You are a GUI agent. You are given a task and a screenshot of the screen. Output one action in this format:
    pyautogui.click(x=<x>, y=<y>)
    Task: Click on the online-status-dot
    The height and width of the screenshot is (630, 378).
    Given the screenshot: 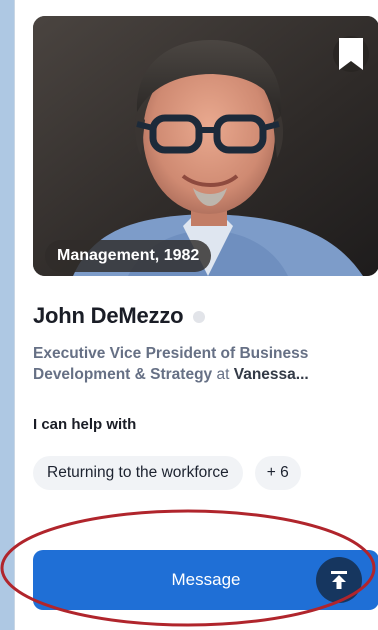 What is the action you would take?
    pyautogui.click(x=199, y=317)
    